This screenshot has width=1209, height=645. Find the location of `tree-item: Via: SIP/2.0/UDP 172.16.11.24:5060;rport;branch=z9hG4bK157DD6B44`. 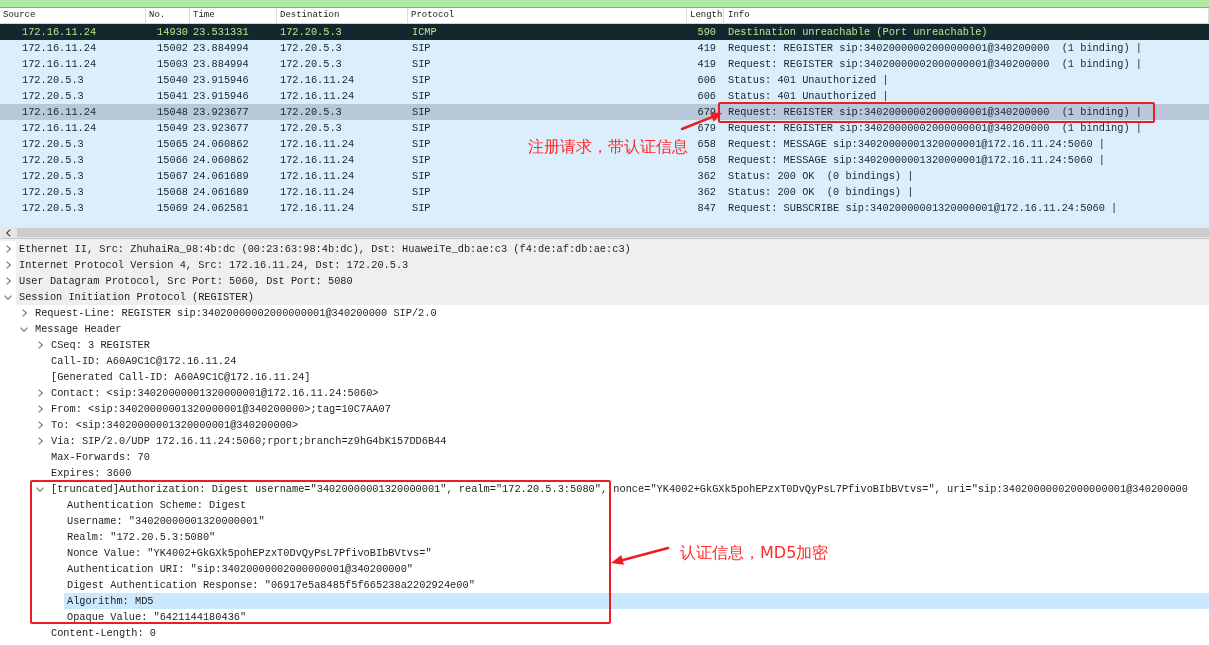

tree-item: Via: SIP/2.0/UDP 172.16.11.24:5060;rport;branch=z9hG4bK157DD6B44 is located at coordinates (247, 441).